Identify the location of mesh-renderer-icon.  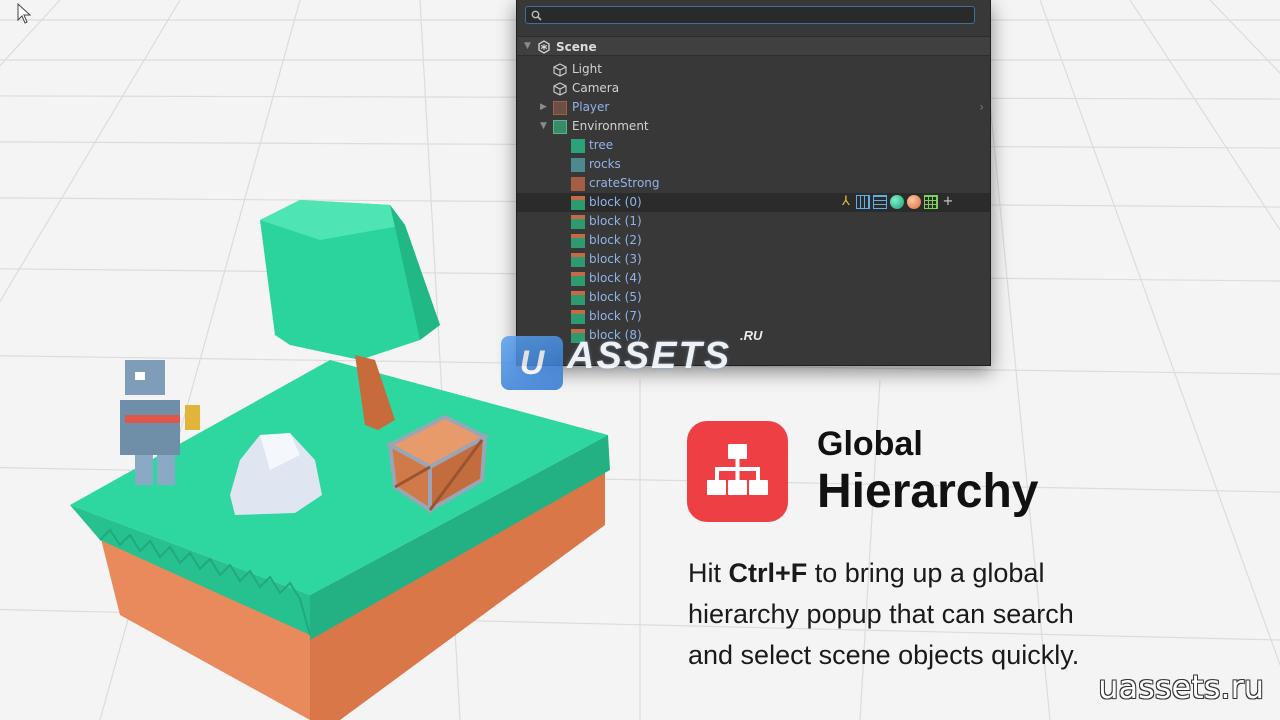
(880, 202).